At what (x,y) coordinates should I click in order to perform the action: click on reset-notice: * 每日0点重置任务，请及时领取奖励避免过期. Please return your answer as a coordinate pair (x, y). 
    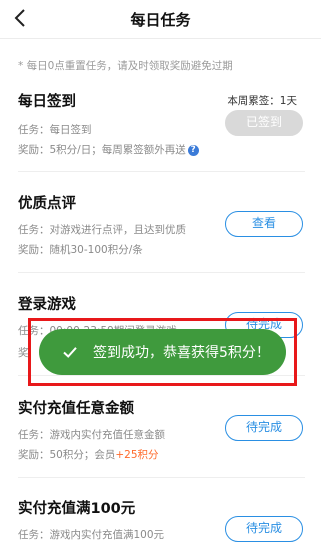
    Looking at the image, I should click on (125, 66).